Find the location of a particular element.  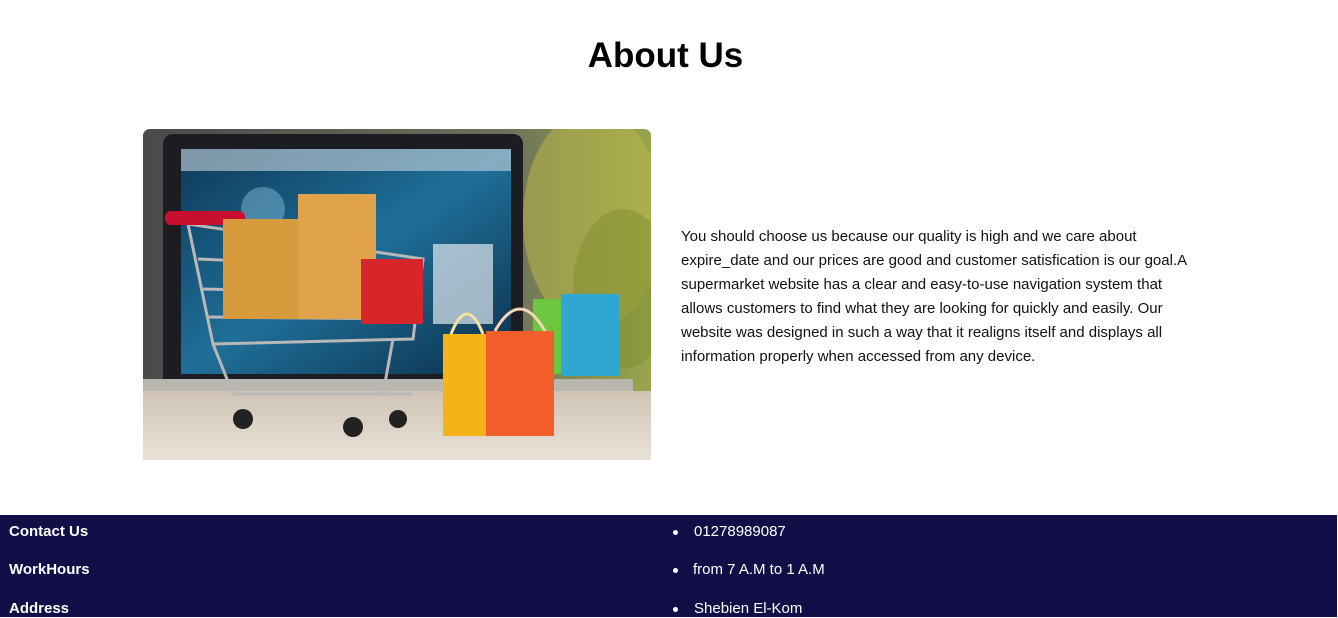

footer-row-workhours: WorkHours from 7 A.M to 1 A.M is located at coordinates (668, 570).